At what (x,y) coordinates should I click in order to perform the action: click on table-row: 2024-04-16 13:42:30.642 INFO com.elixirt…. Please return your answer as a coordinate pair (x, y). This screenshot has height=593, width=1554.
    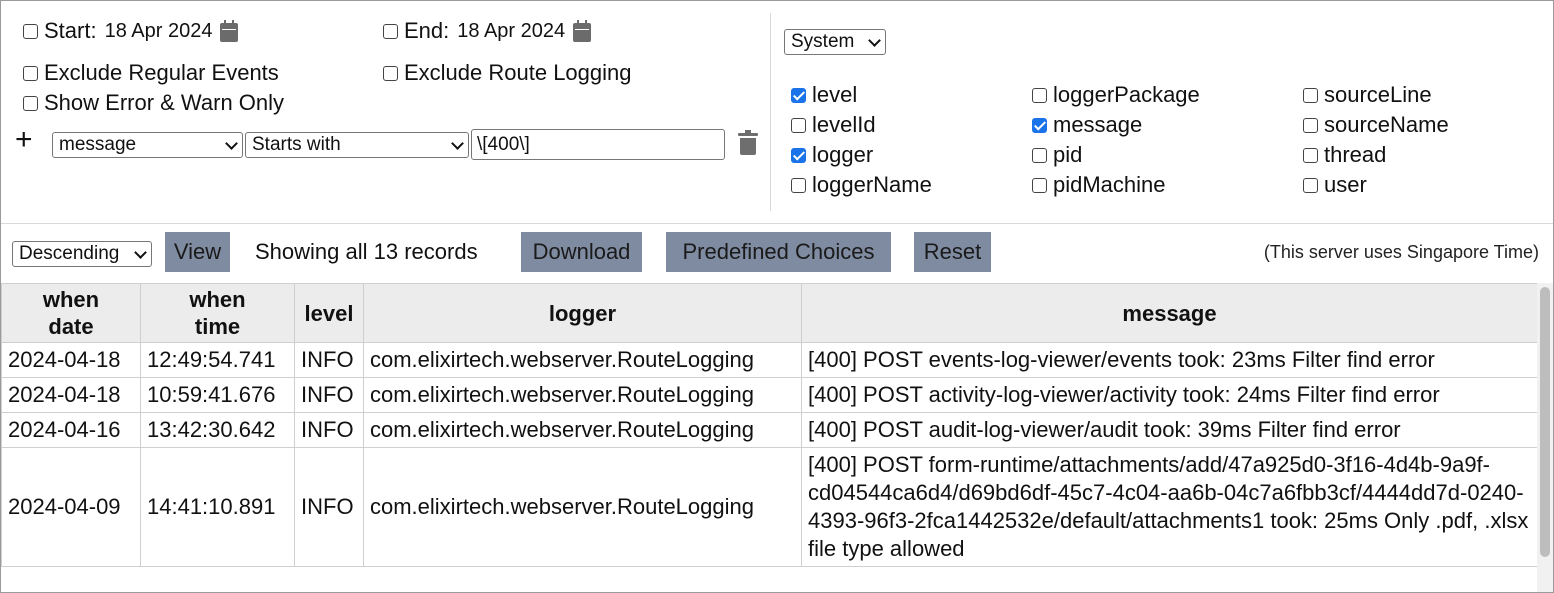
    Looking at the image, I should click on (769, 430).